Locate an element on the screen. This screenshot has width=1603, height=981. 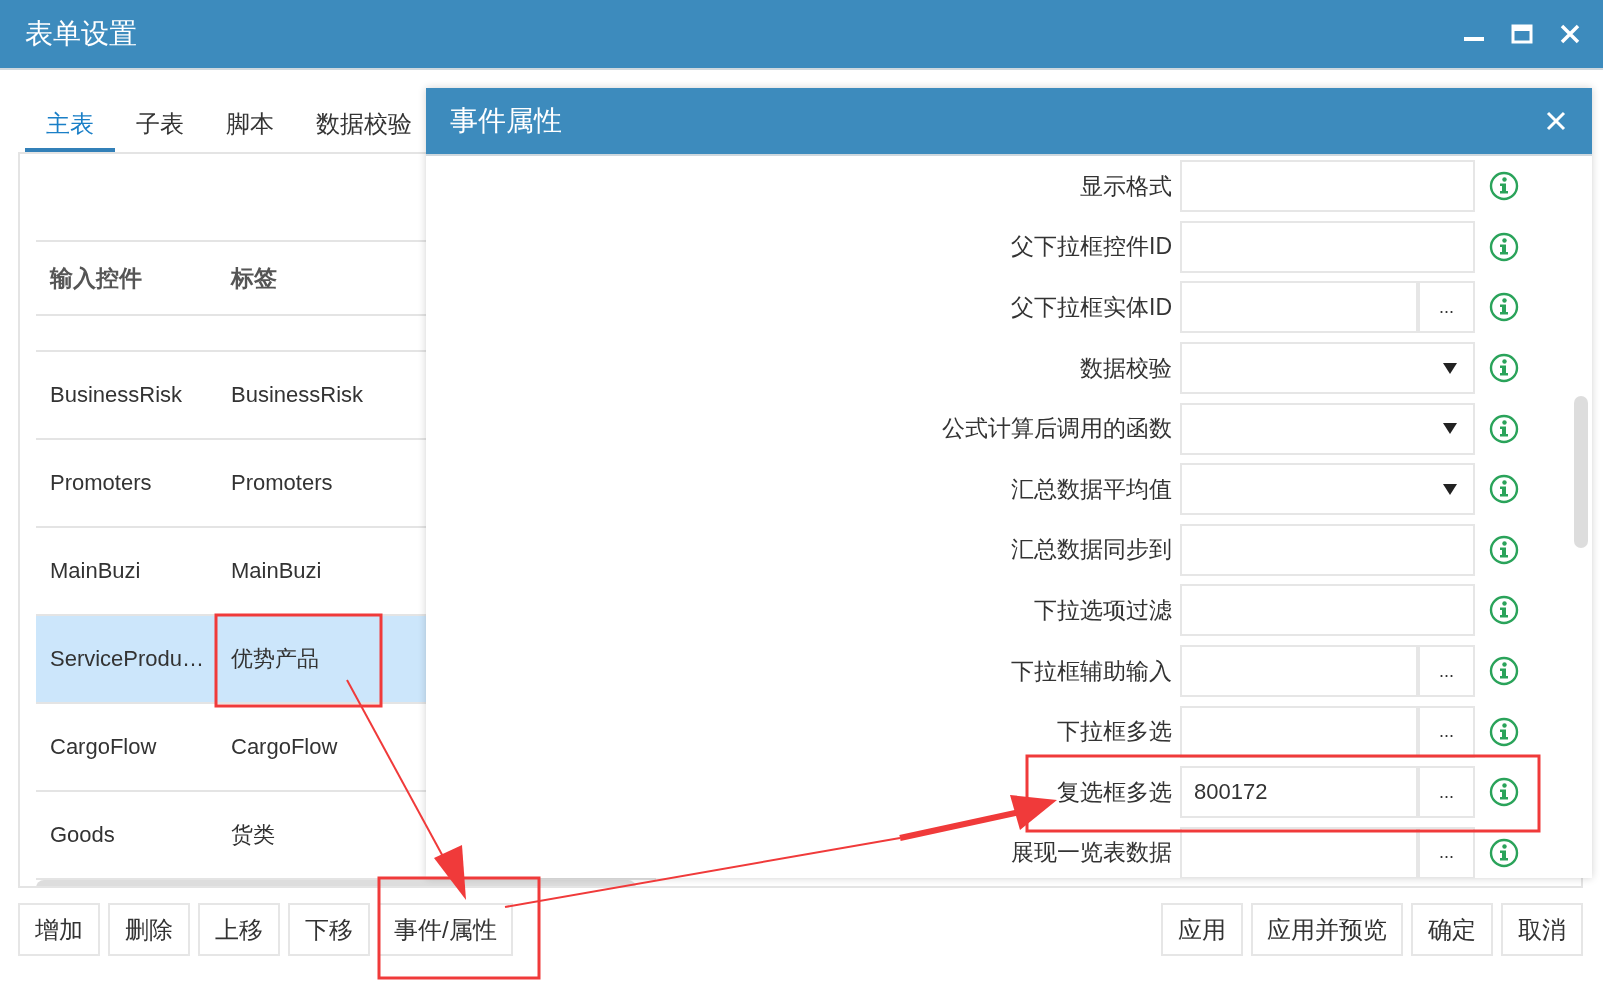
field-label: 公式计算后调用的函数 is located at coordinates (1056, 429).